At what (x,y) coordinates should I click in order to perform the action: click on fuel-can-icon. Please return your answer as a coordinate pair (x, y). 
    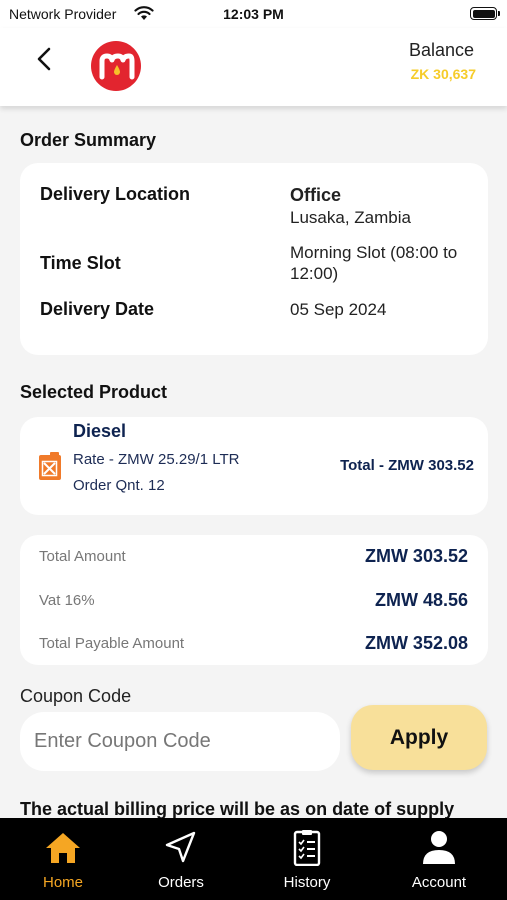
    Looking at the image, I should click on (50, 466).